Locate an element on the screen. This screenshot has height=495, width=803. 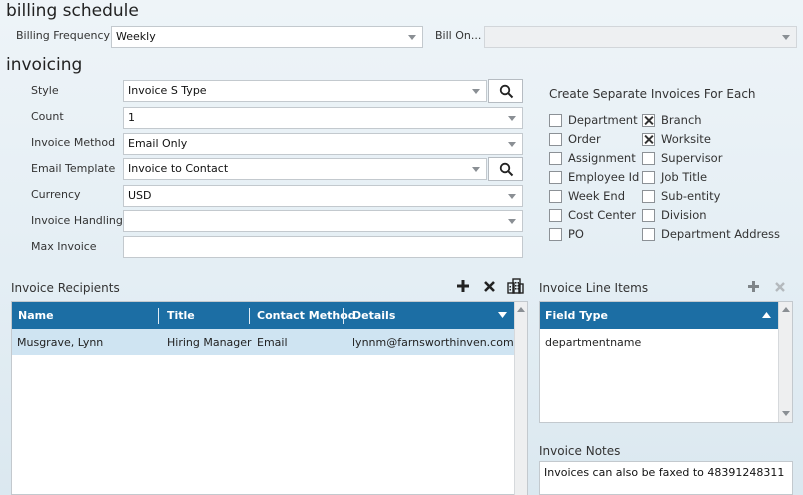
checkbox-label: PO is located at coordinates (576, 234).